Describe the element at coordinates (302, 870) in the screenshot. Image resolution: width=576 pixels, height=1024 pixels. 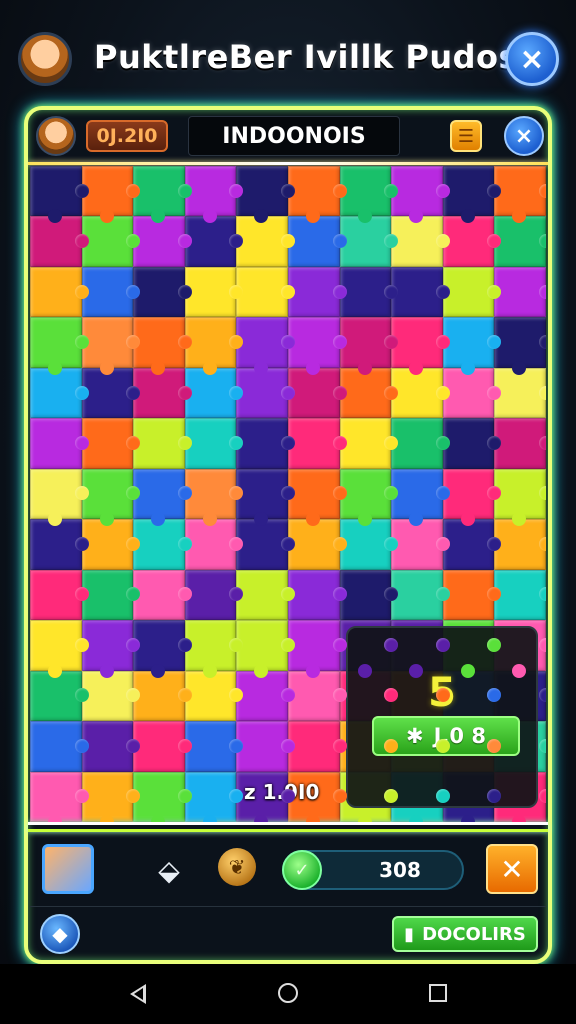
I see `check-orb-icon: ✓` at that location.